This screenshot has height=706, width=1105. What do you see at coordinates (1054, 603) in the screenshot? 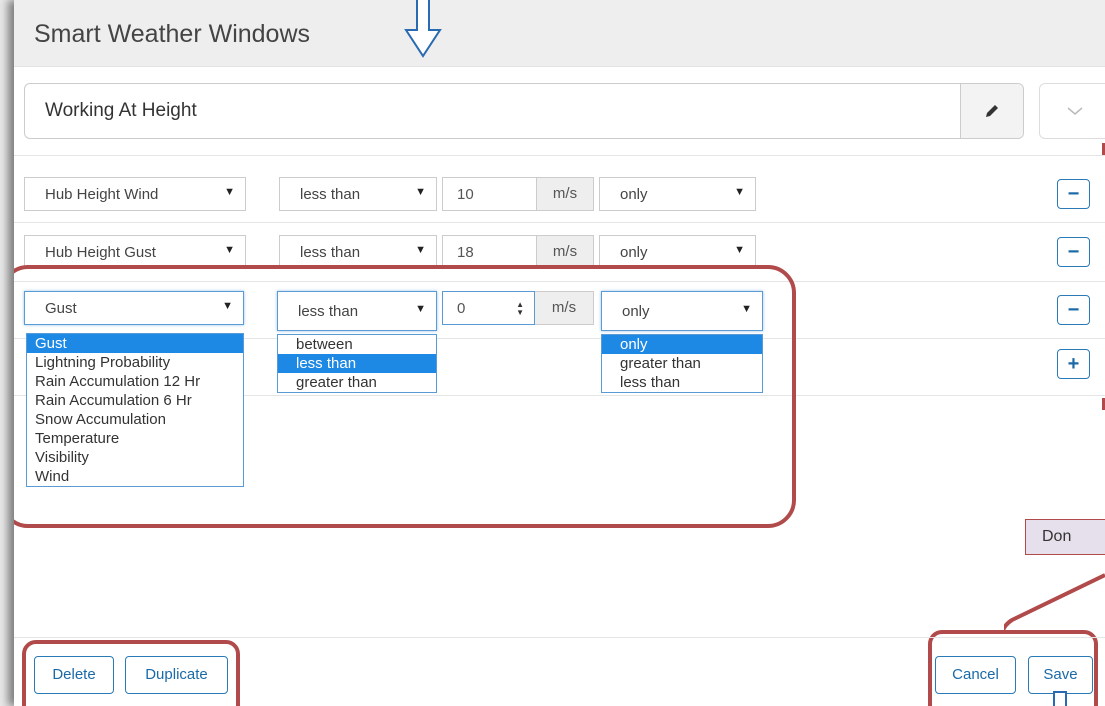
I see `annotation-brace` at bounding box center [1054, 603].